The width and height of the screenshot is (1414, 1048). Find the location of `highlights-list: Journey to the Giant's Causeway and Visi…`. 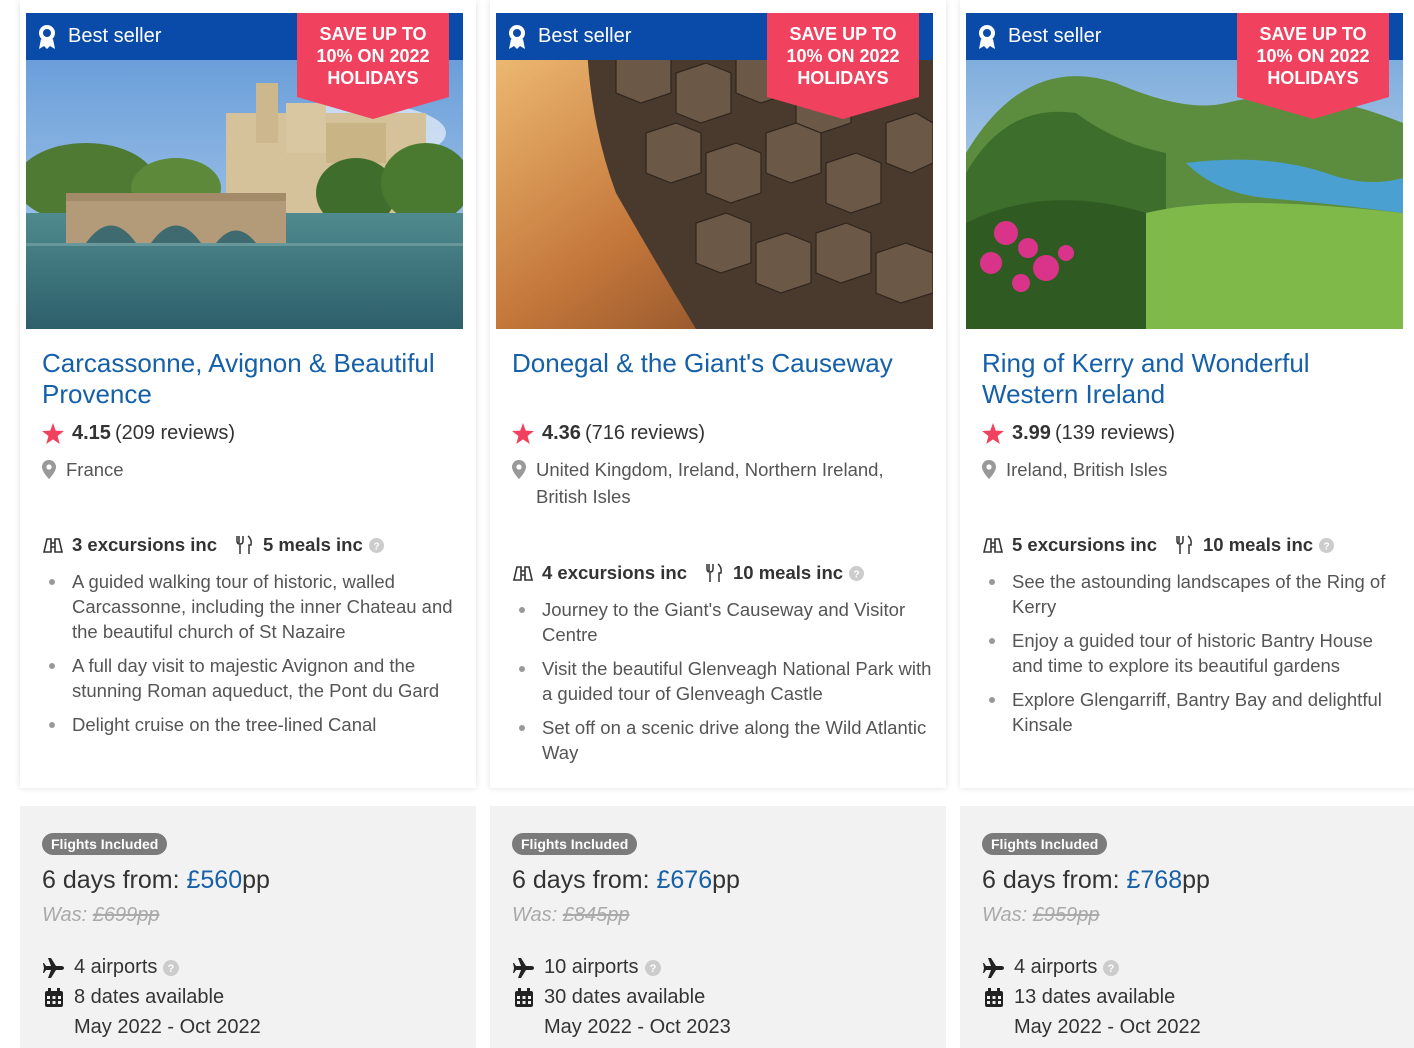

highlights-list: Journey to the Giant's Causeway and Visi… is located at coordinates (725, 685).